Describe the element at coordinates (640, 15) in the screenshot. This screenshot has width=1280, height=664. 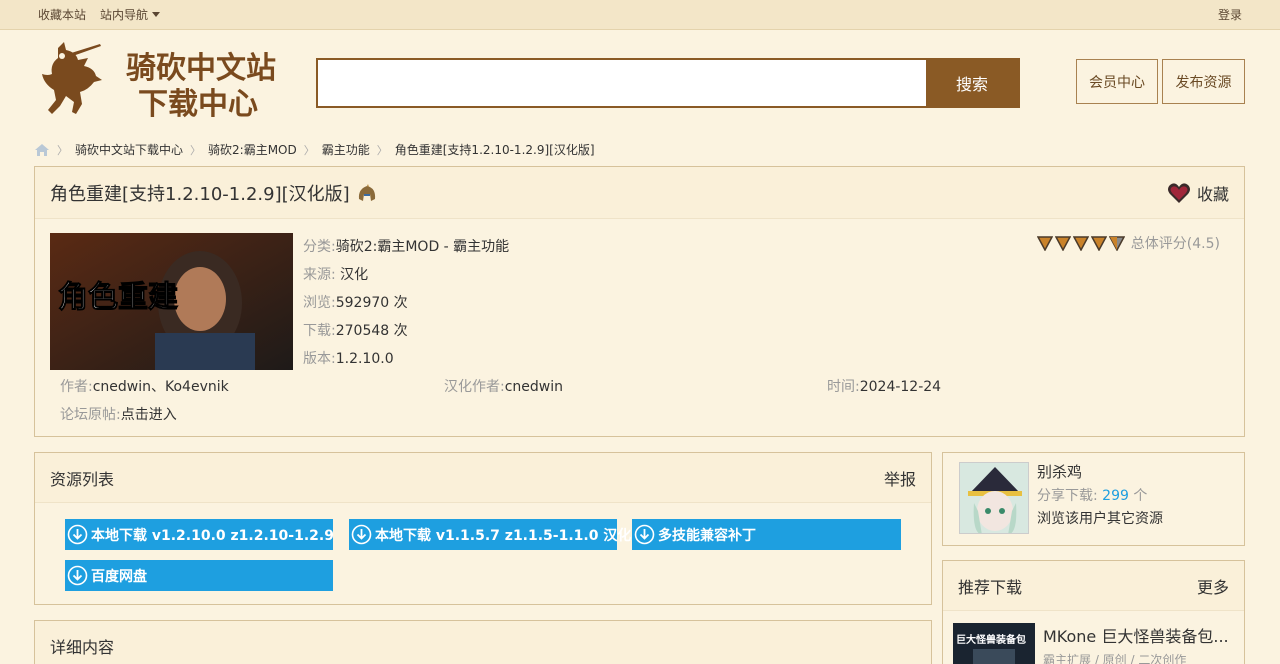
I see `top-bar: 收藏本站 站内导航 登录` at that location.